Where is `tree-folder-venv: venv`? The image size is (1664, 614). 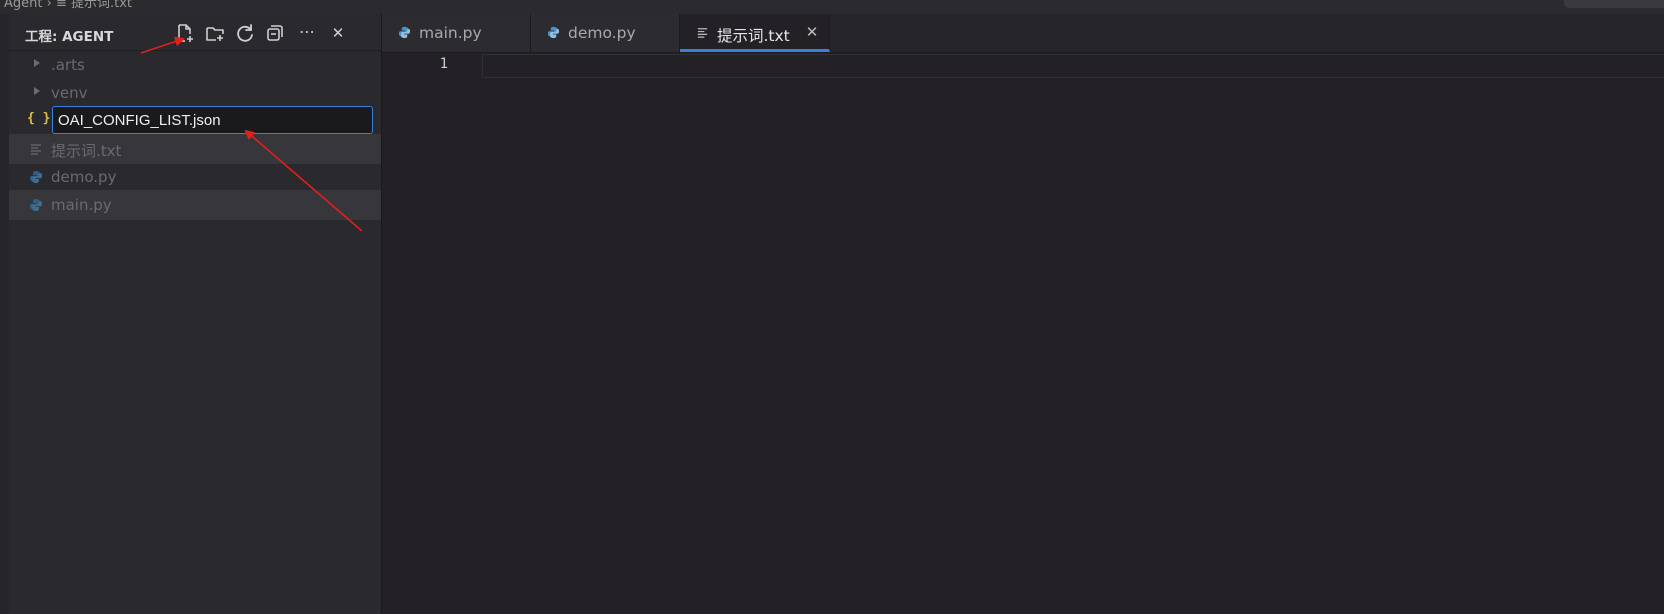
tree-folder-venv: venv is located at coordinates (195, 93).